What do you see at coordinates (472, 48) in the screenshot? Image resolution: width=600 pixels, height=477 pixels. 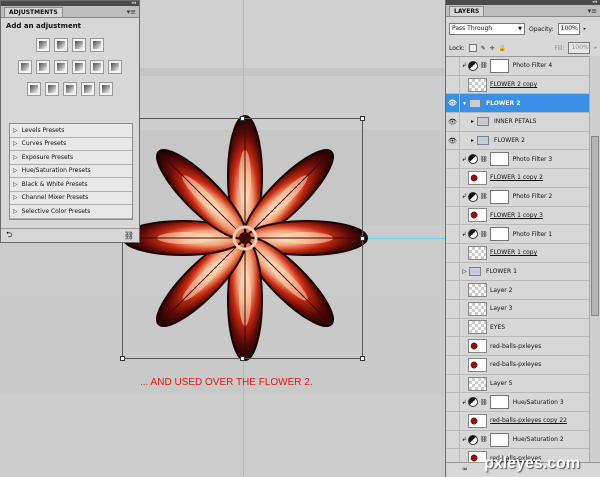 I see `lock-transparent-icon` at bounding box center [472, 48].